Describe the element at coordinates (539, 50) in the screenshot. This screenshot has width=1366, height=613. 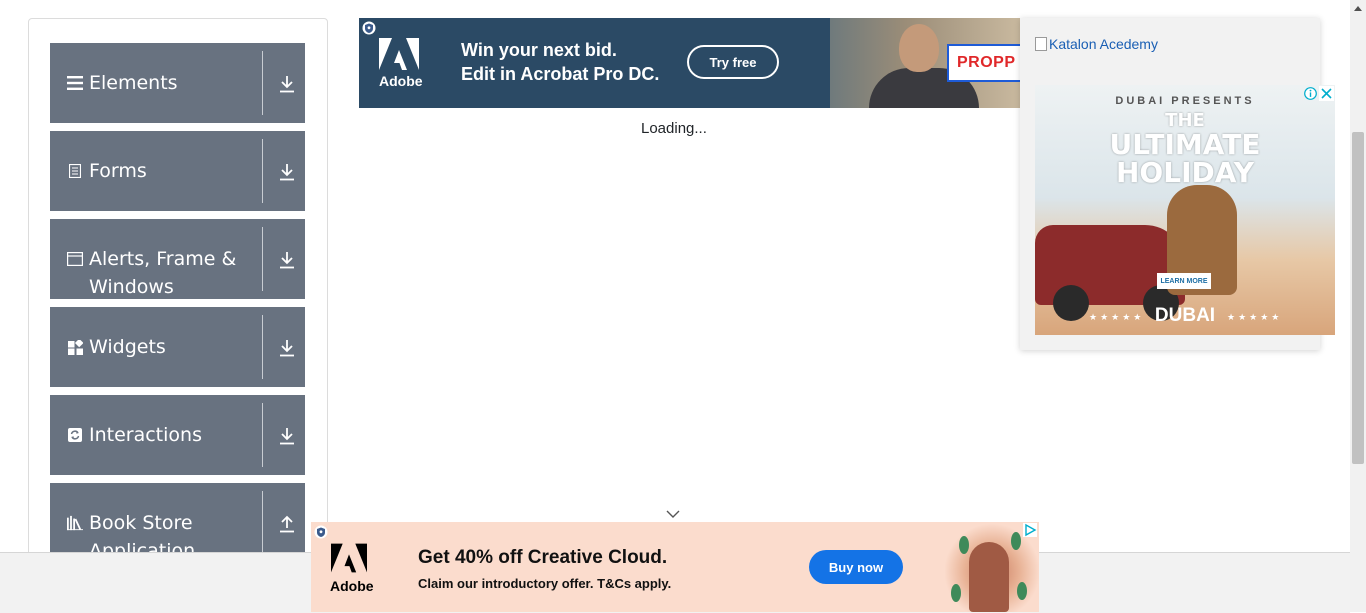
I see `ad-headline-line1: Win your next bid.` at that location.